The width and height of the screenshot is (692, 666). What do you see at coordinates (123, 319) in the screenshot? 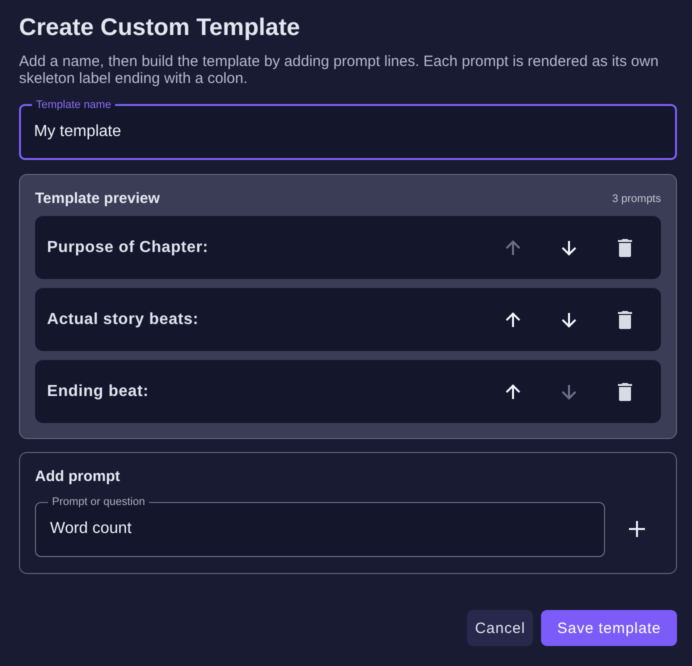
I see `prompt-label: Actual story beats:` at bounding box center [123, 319].